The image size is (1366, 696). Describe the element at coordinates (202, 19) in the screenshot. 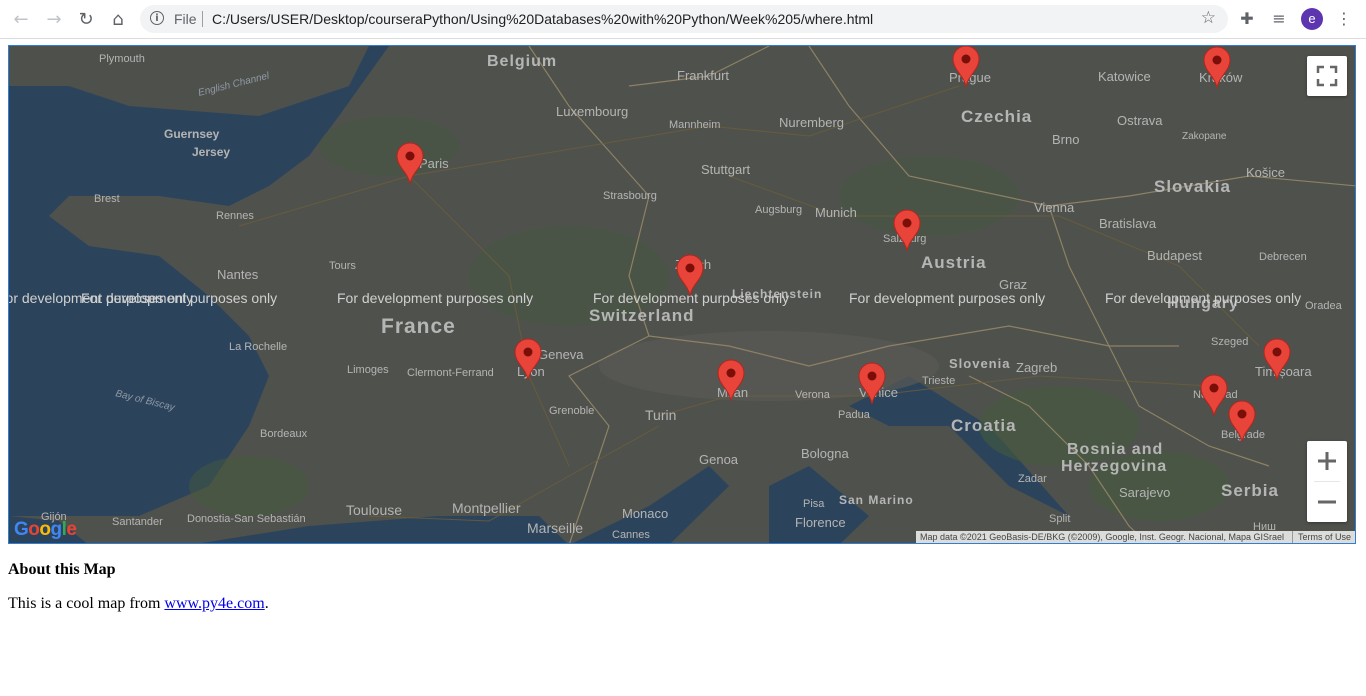

I see `address-separator` at that location.